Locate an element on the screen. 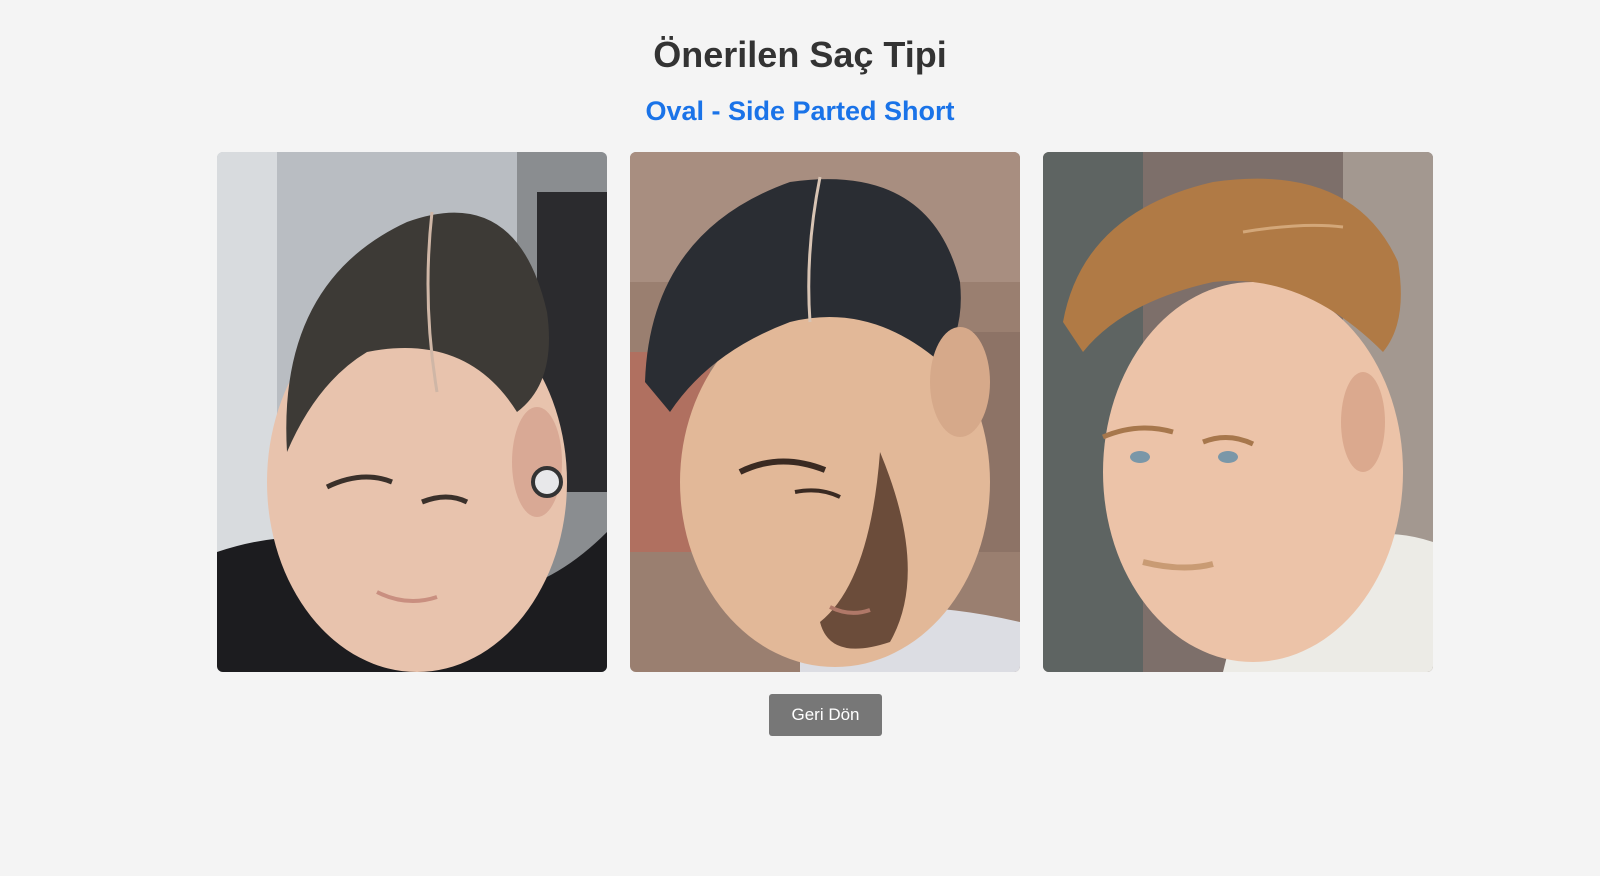  page-title: Önerilen Saç Tipi is located at coordinates (800, 54).